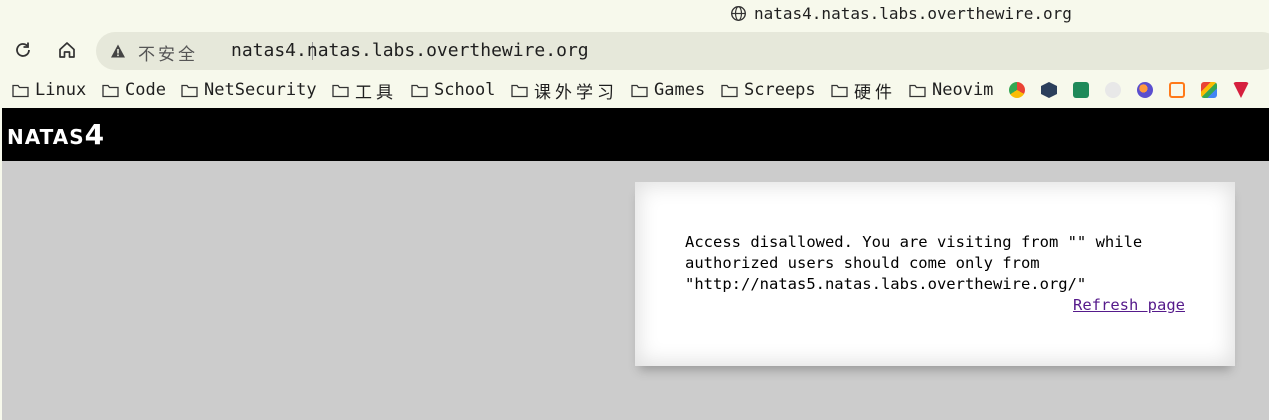 The width and height of the screenshot is (1269, 420). What do you see at coordinates (680, 90) in the screenshot?
I see `bookmark-label: Games` at bounding box center [680, 90].